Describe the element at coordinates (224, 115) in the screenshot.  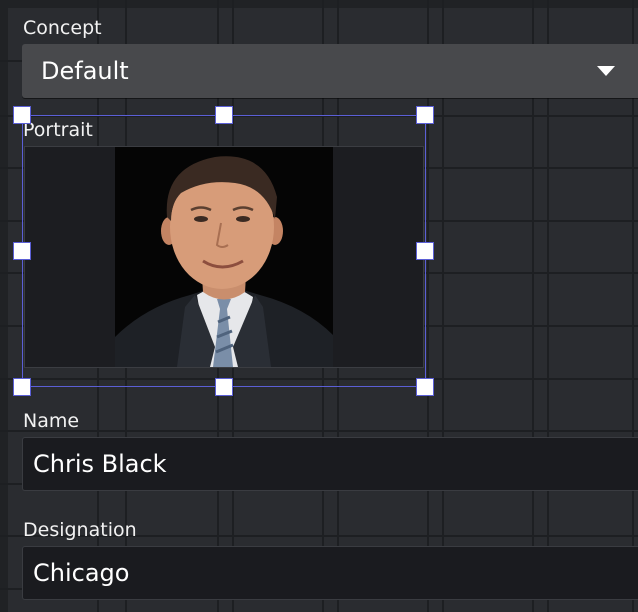
I see `resize-handle-top` at that location.